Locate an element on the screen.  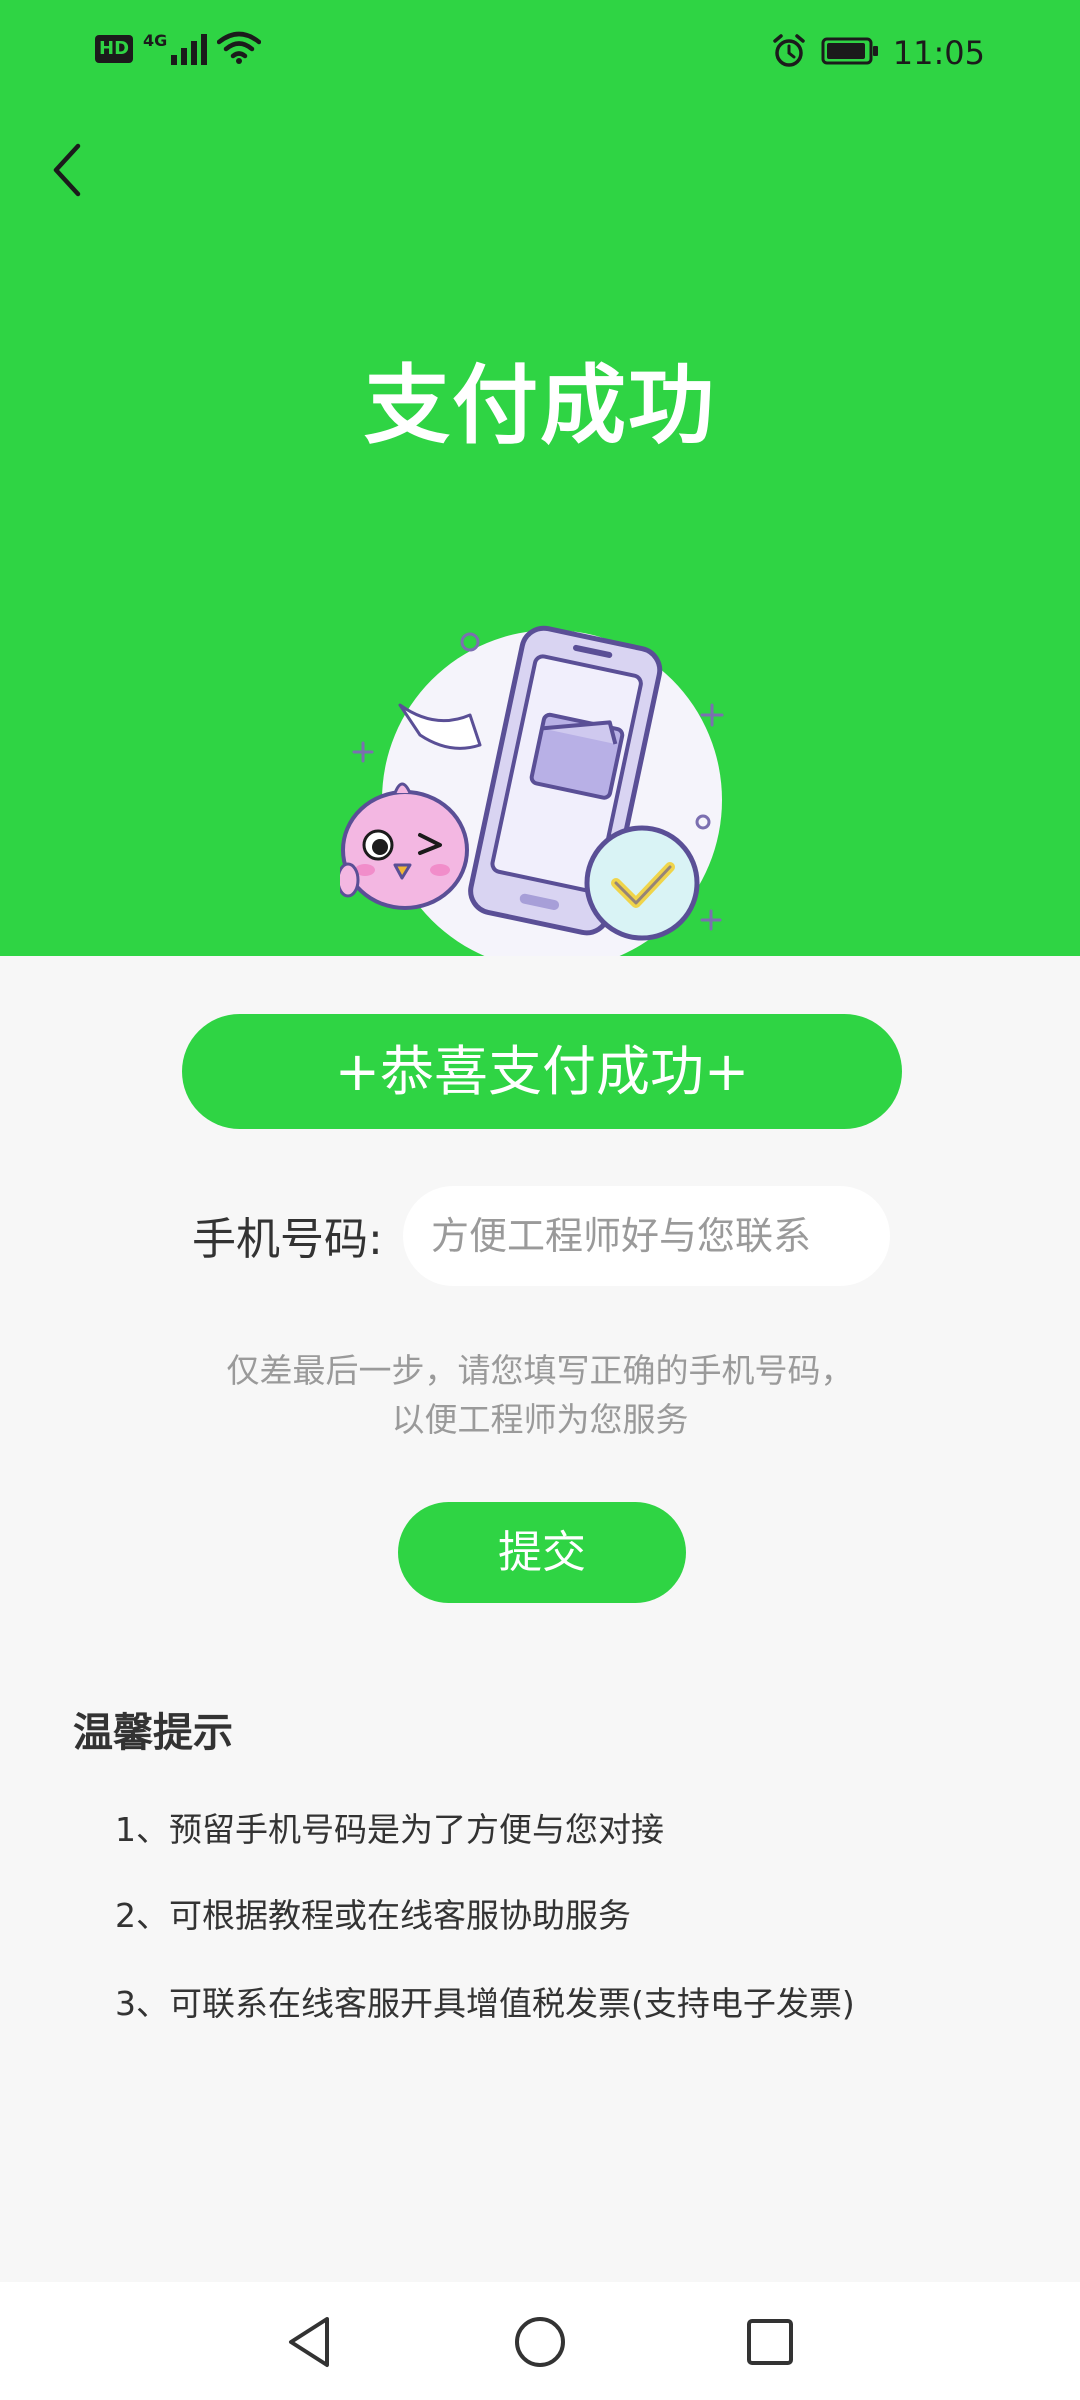
nav-back-button is located at coordinates (310, 2342).